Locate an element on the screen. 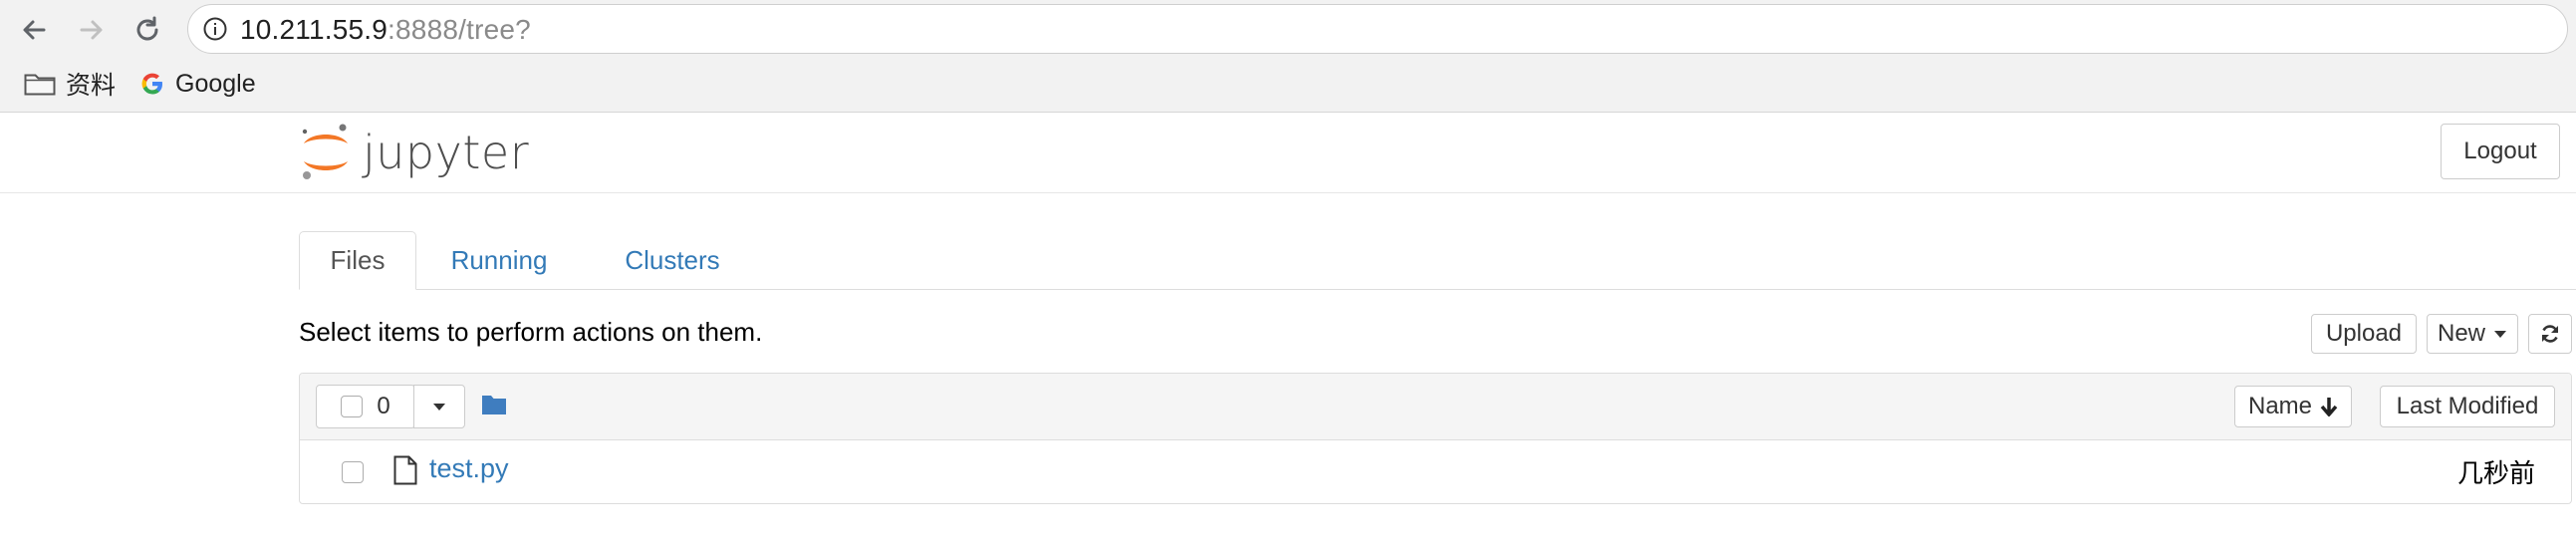 The height and width of the screenshot is (550, 2576). reload-icon is located at coordinates (147, 28).